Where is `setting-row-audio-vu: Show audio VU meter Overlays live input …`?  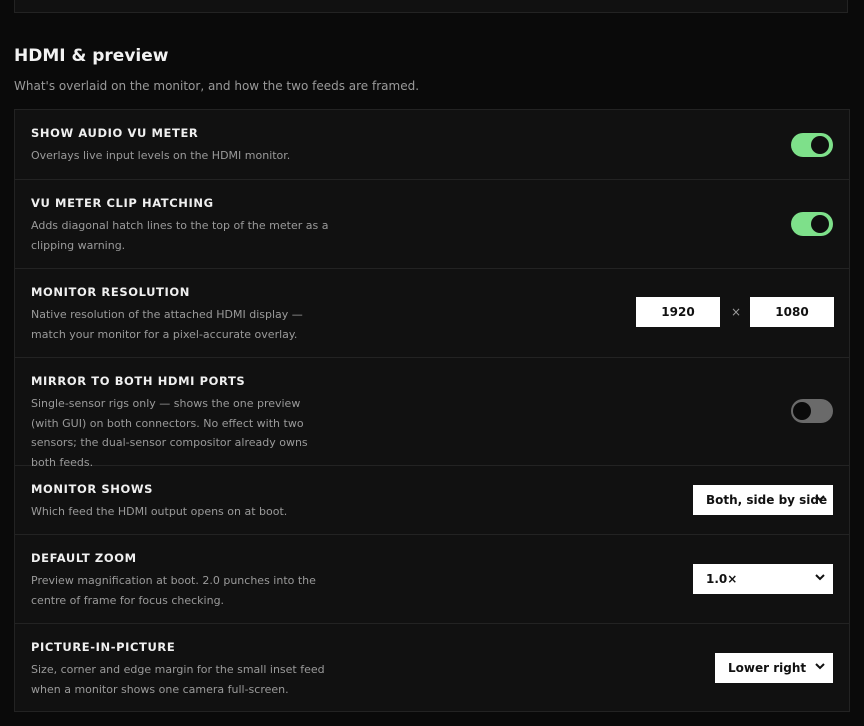
setting-row-audio-vu: Show audio VU meter Overlays live input … is located at coordinates (432, 145).